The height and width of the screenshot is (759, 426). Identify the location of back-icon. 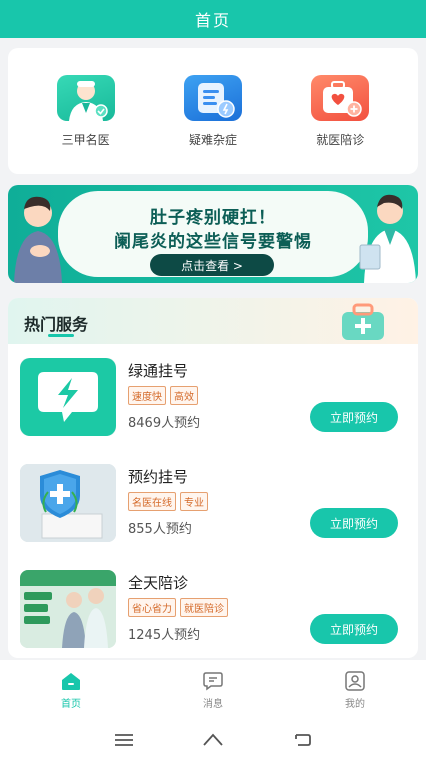
(302, 740).